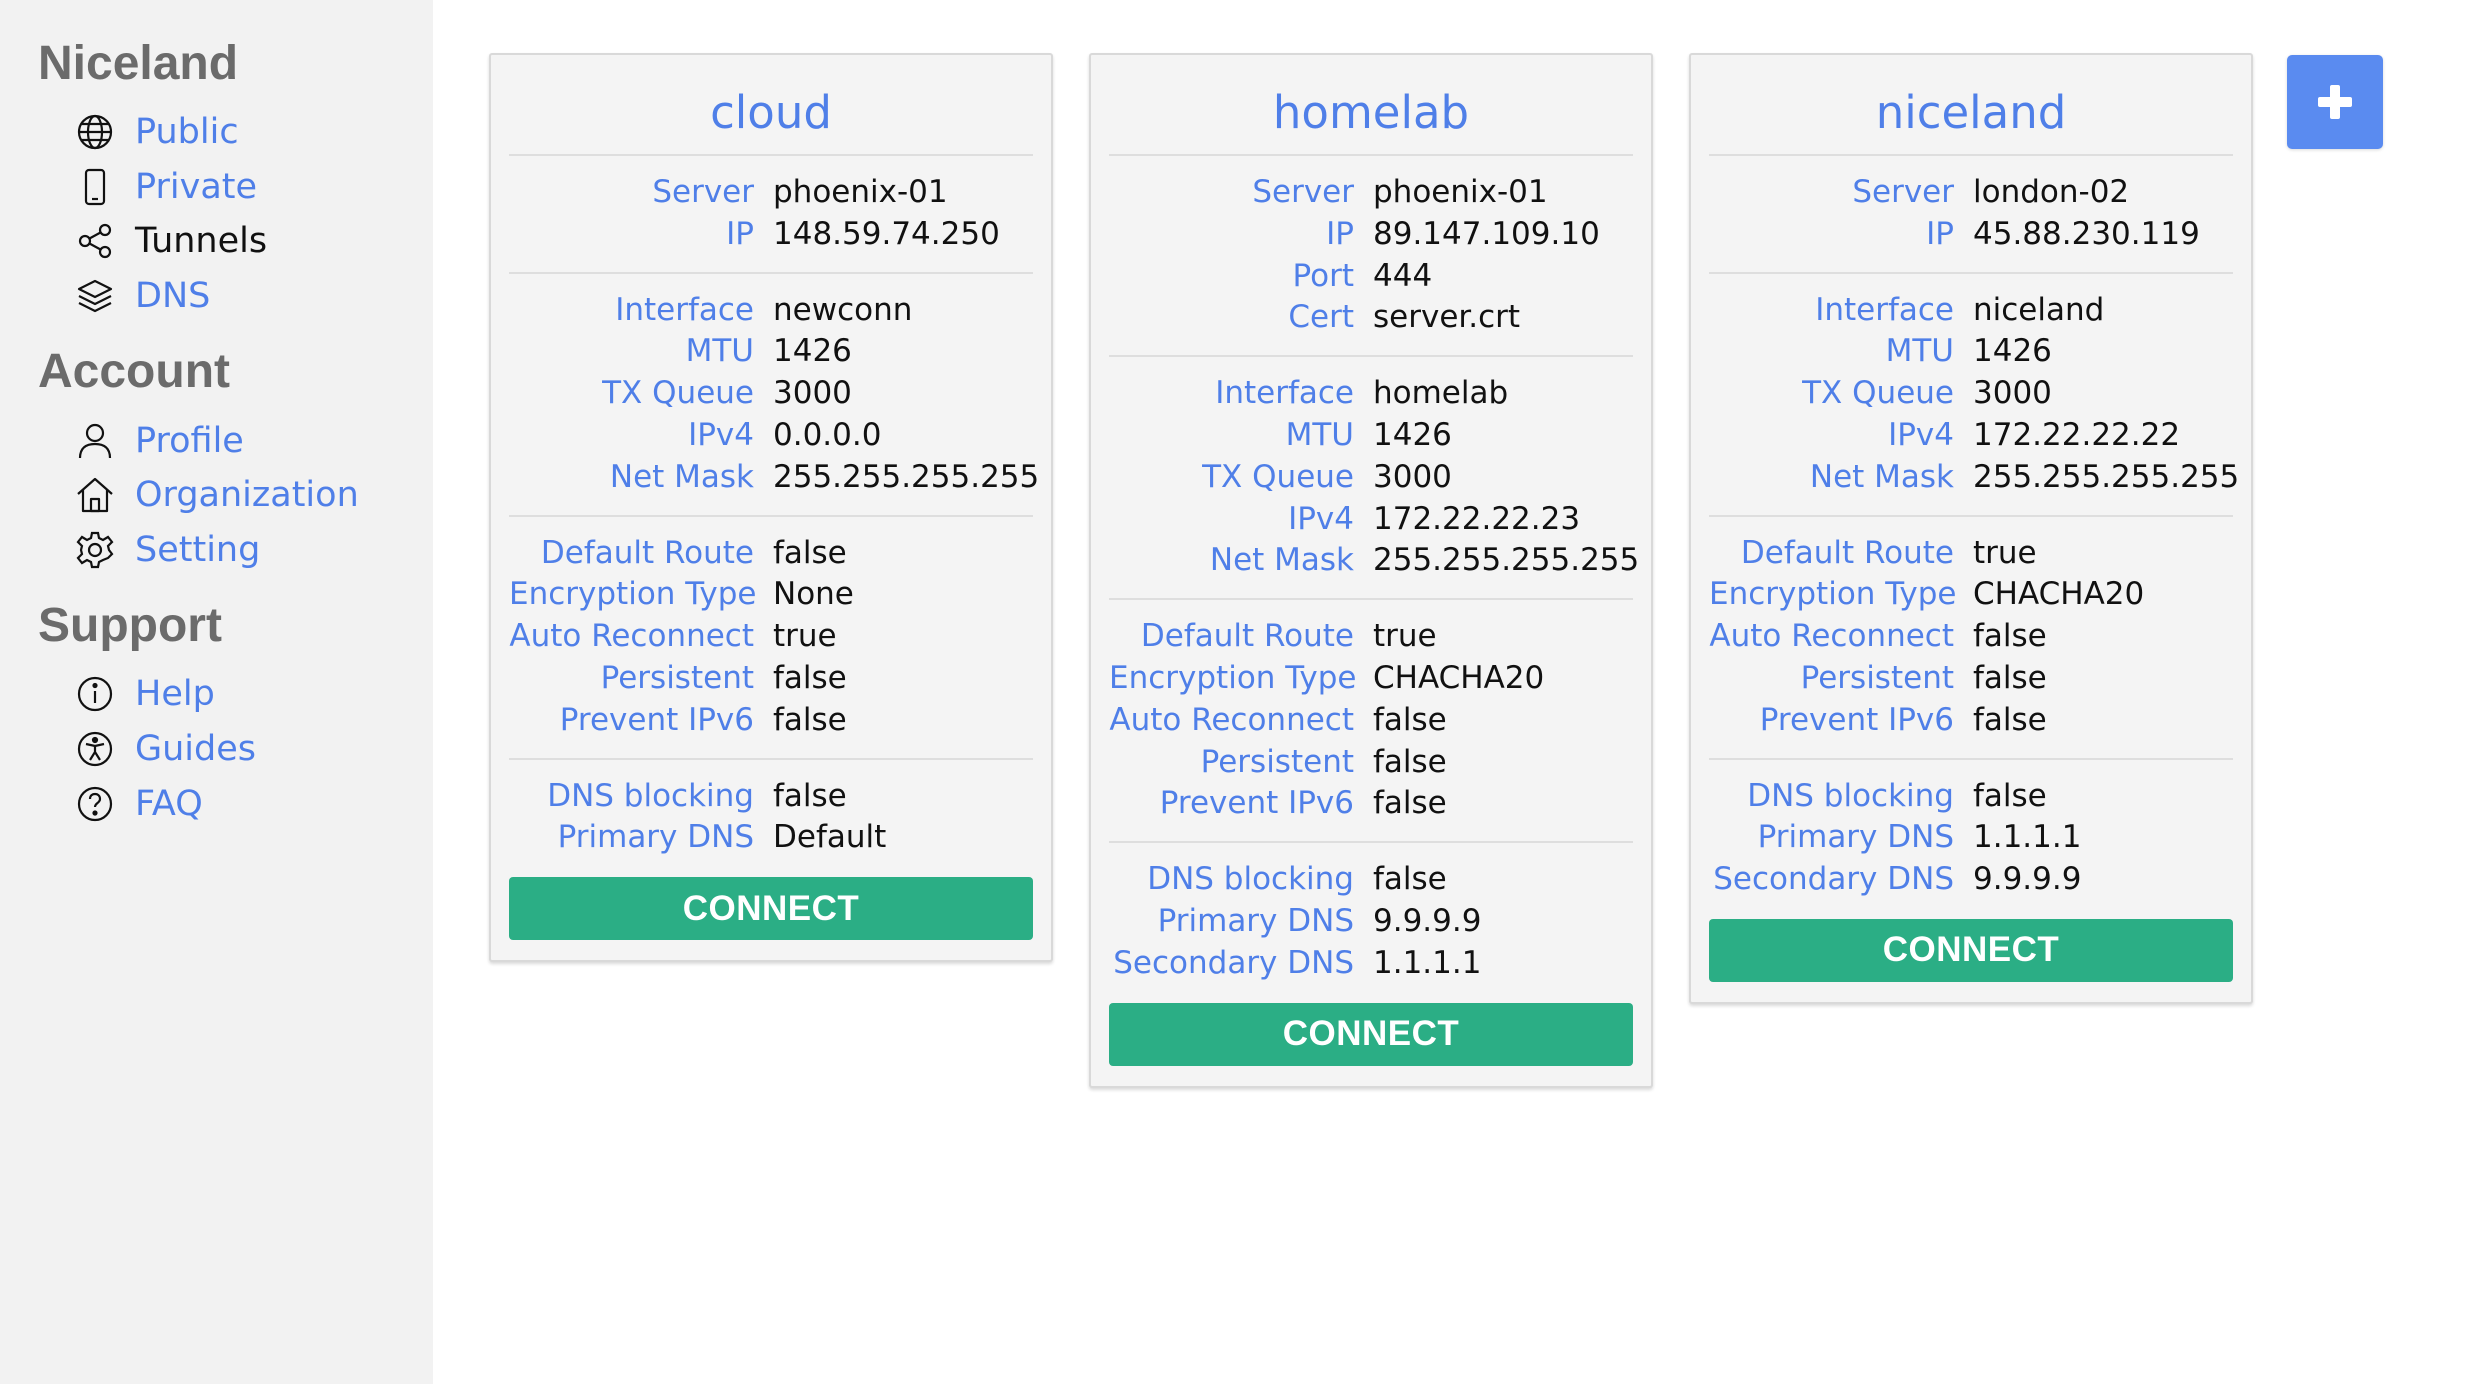  What do you see at coordinates (254, 749) in the screenshot?
I see `sidebar-item-guides: Guides` at bounding box center [254, 749].